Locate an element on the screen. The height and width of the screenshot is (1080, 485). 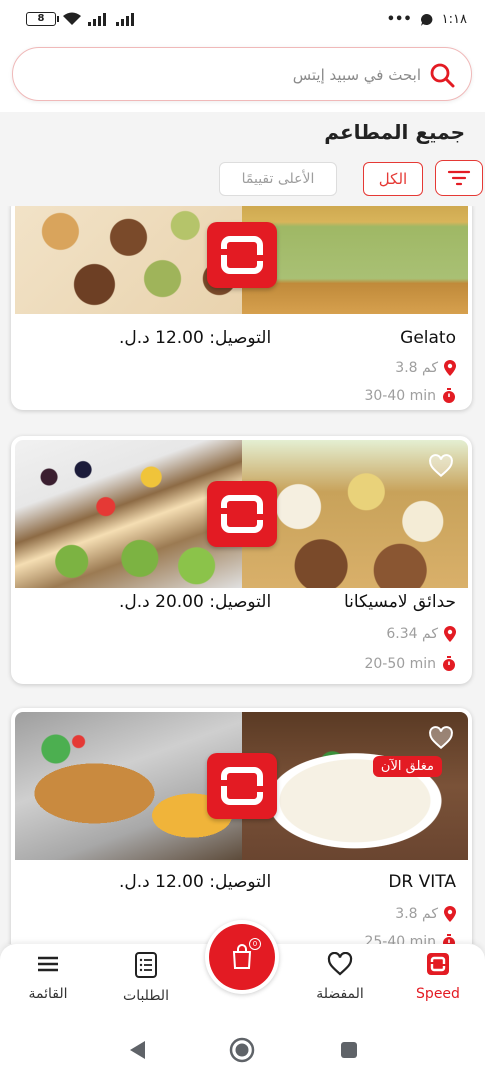
filter-icon is located at coordinates (459, 178).